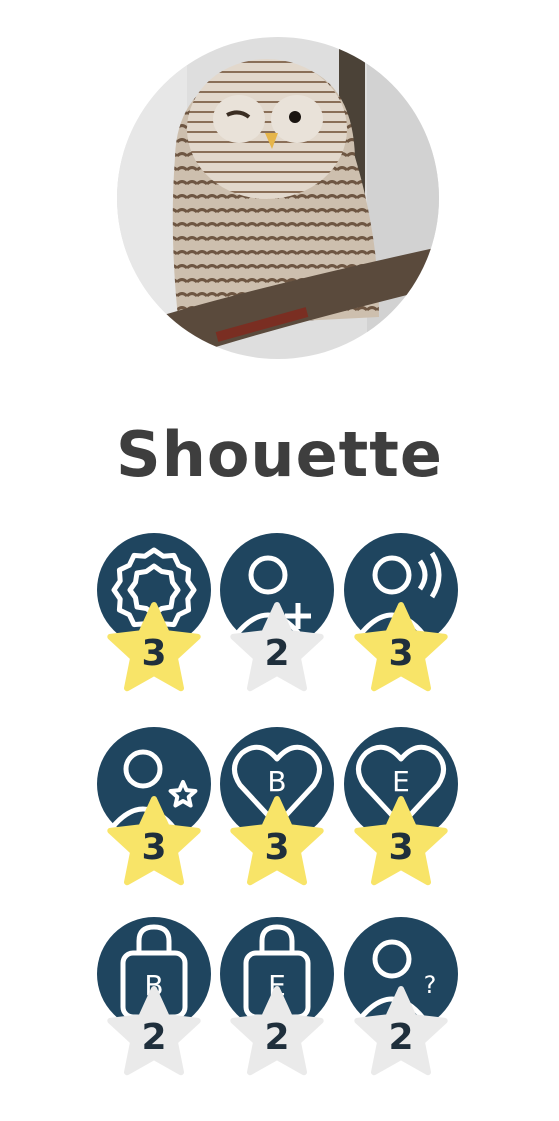  What do you see at coordinates (401, 807) in the screenshot?
I see `achievement-badge: E3` at bounding box center [401, 807].